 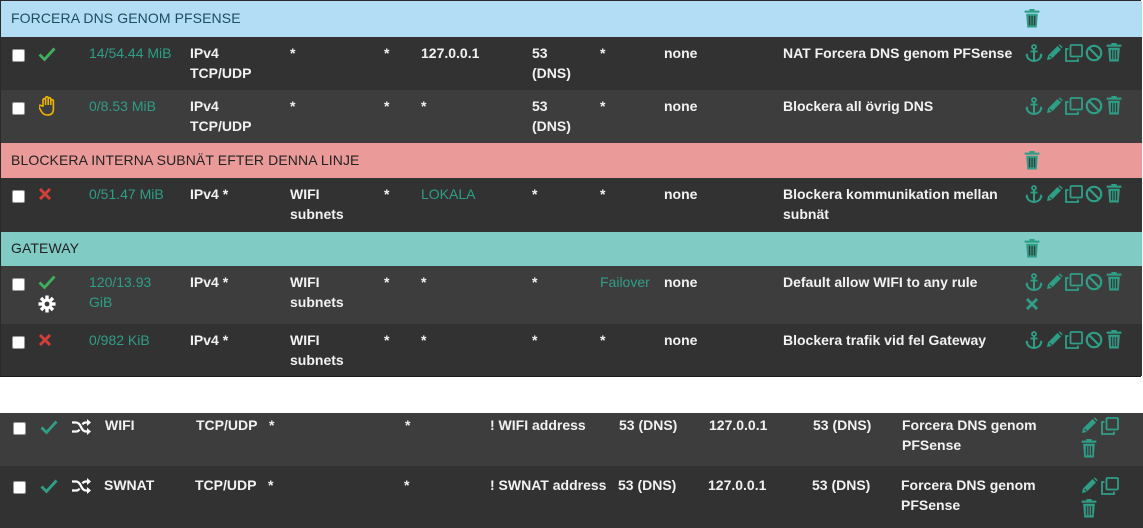 I want to click on states-cell: 0/982 KiB, so click(x=119, y=340).